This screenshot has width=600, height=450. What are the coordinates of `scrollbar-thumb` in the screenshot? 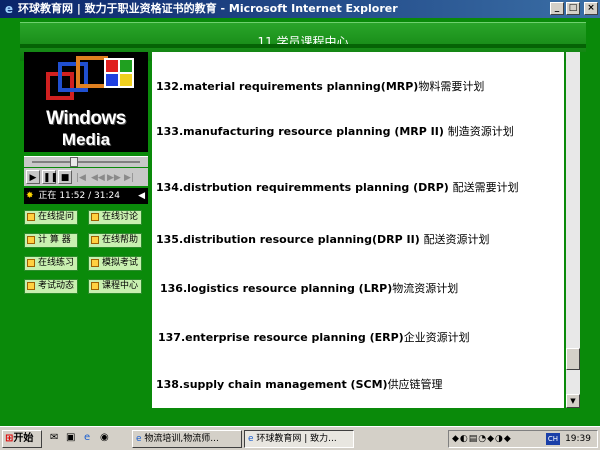 It's located at (573, 359).